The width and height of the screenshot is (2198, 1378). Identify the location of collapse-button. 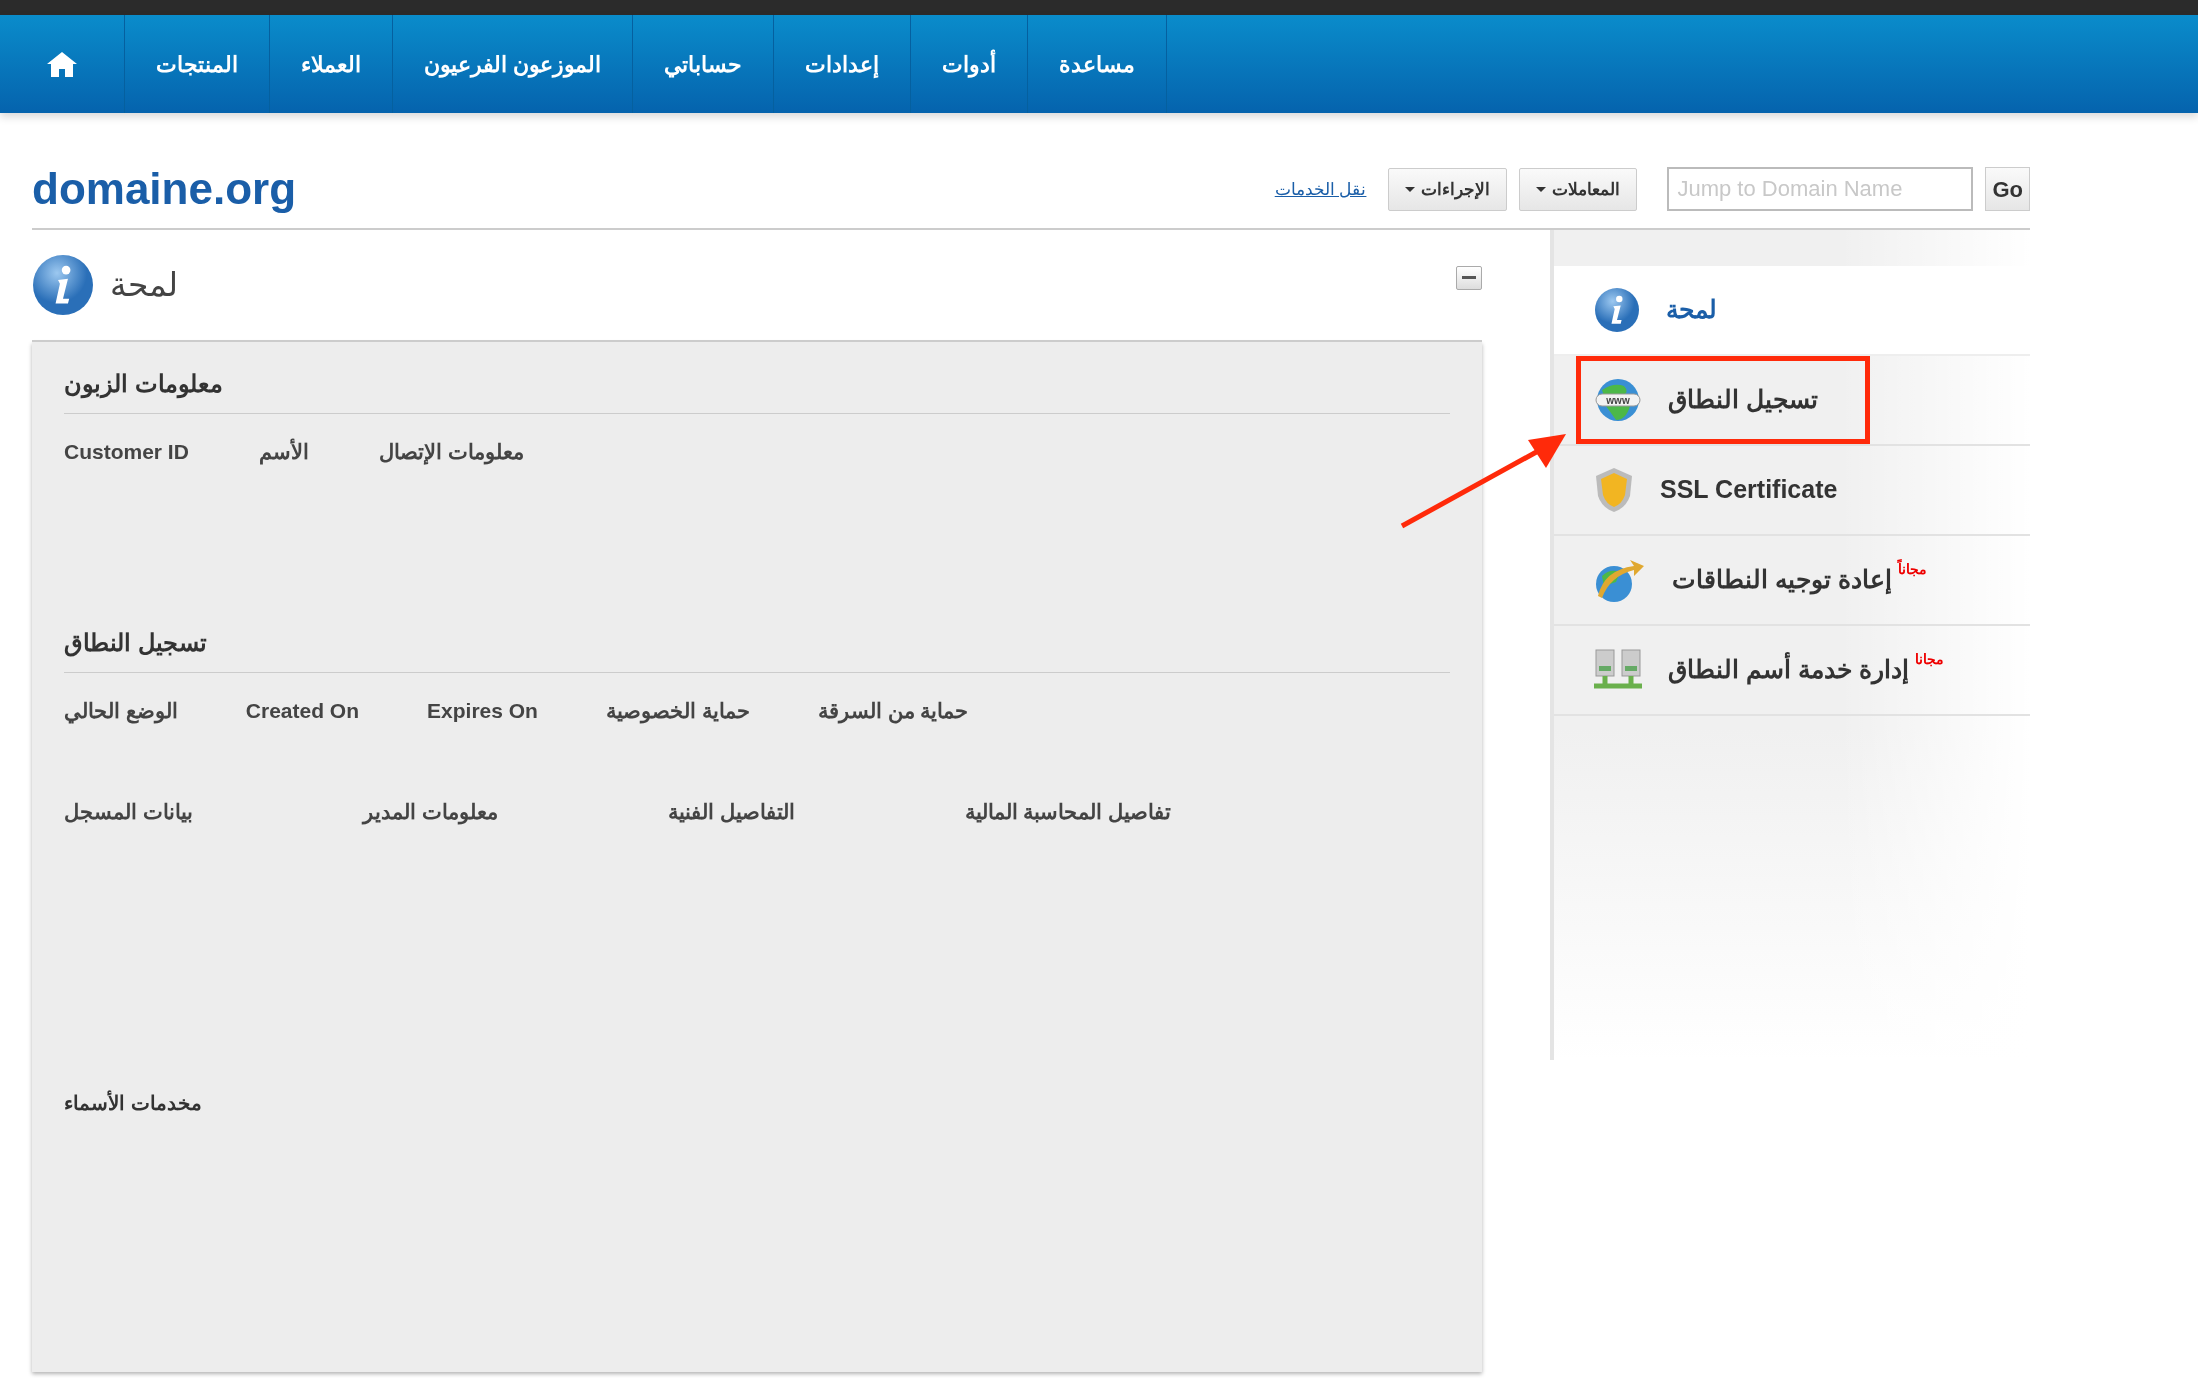
(1469, 277).